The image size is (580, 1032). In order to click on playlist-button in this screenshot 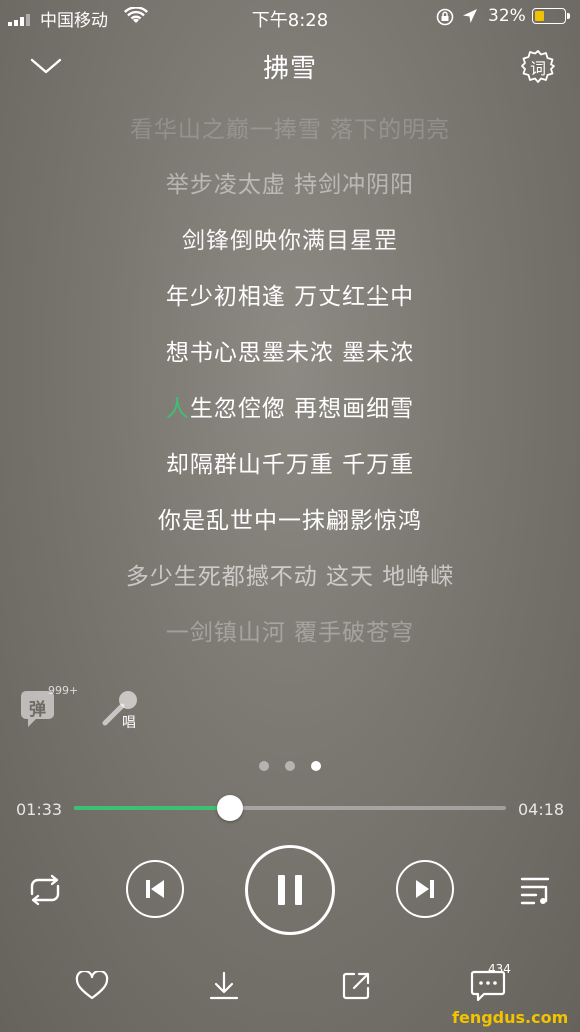, I will do `click(537, 890)`.